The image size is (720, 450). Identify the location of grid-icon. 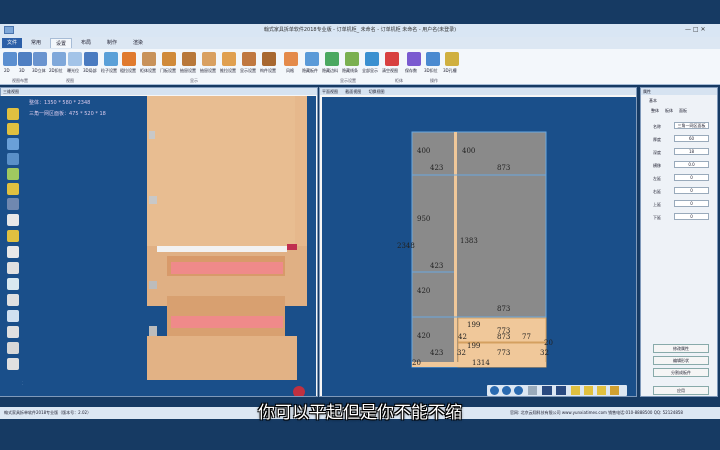
(13, 284).